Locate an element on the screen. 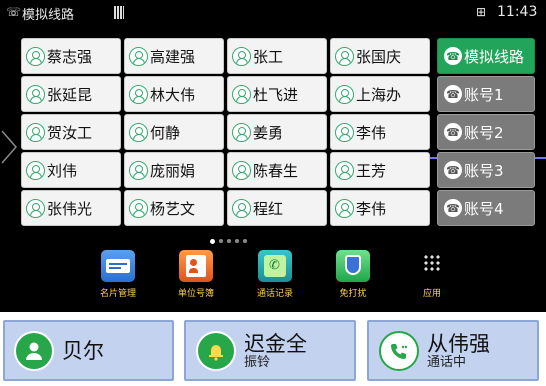 This screenshot has width=546, height=386. contact-name: 张国庆 is located at coordinates (379, 56).